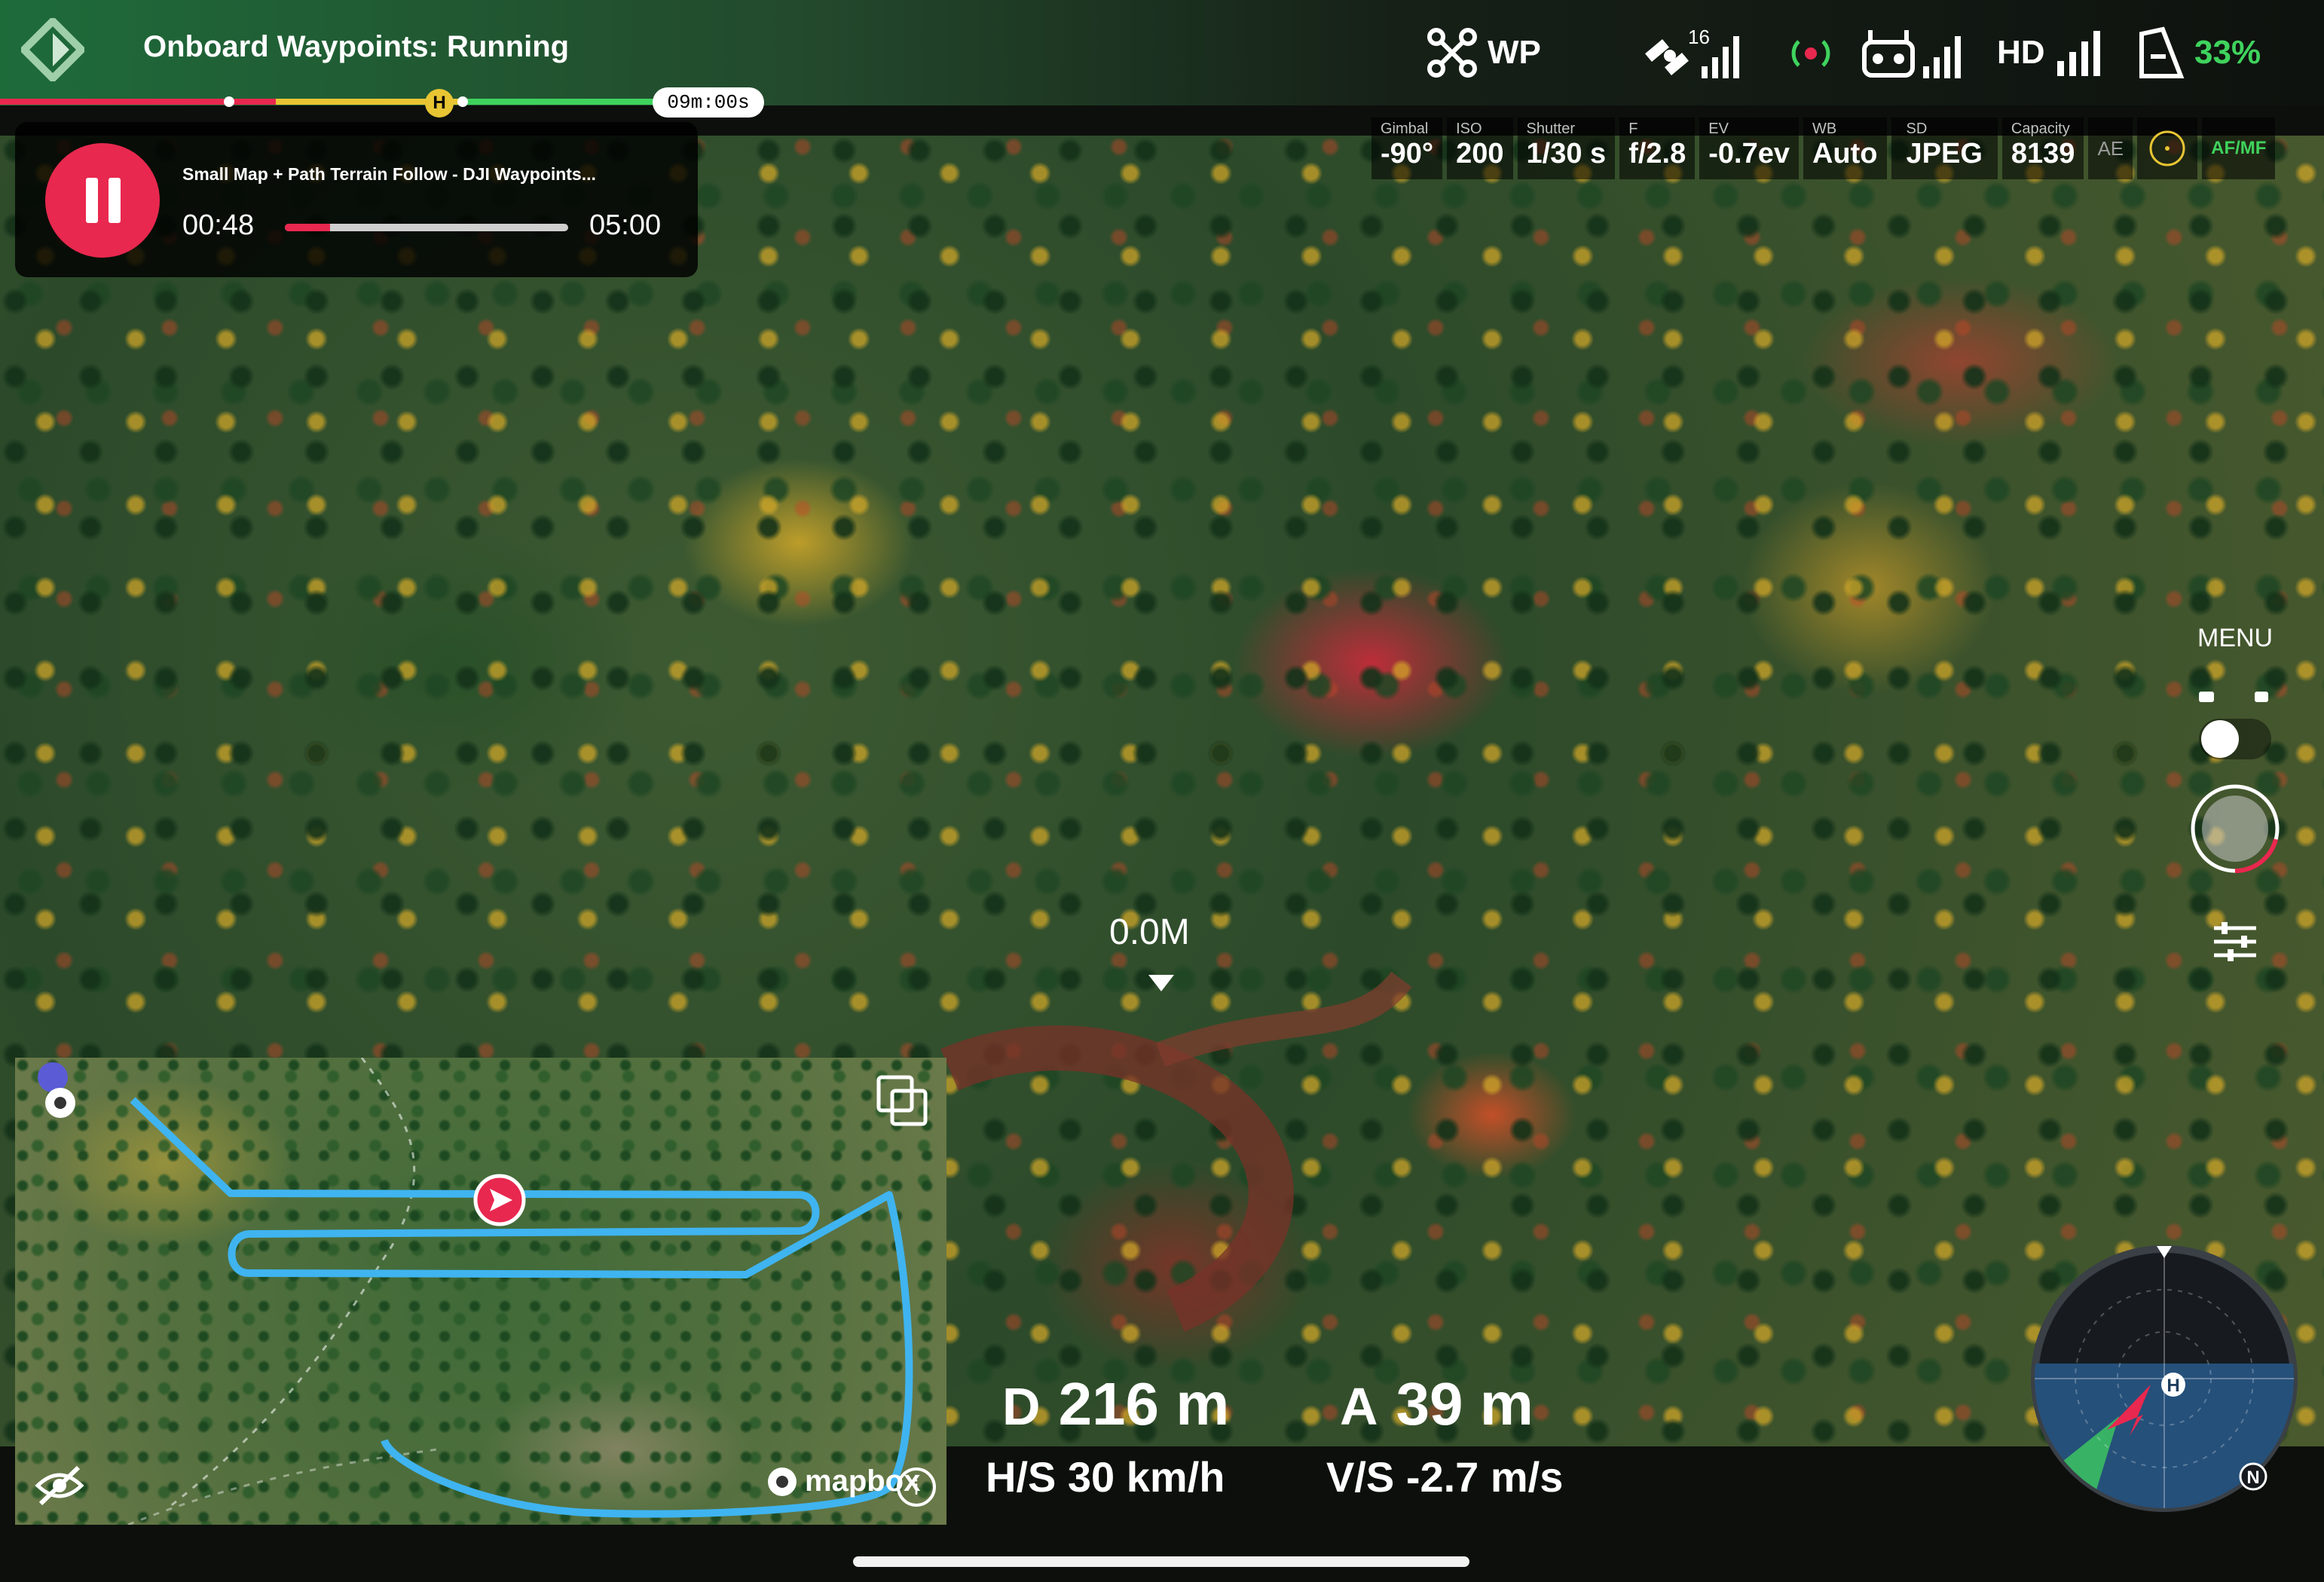 The height and width of the screenshot is (1582, 2324). Describe the element at coordinates (1566, 148) in the screenshot. I see `param-shutter: Shutter 1/30 s` at that location.